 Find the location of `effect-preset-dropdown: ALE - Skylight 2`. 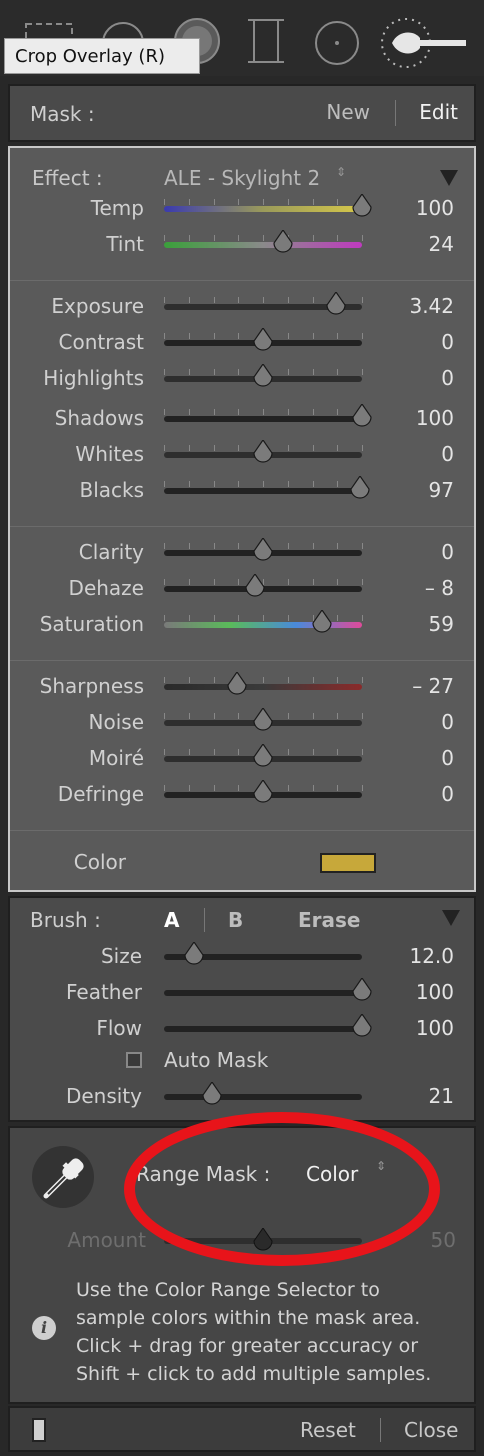

effect-preset-dropdown: ALE - Skylight 2 is located at coordinates (242, 178).